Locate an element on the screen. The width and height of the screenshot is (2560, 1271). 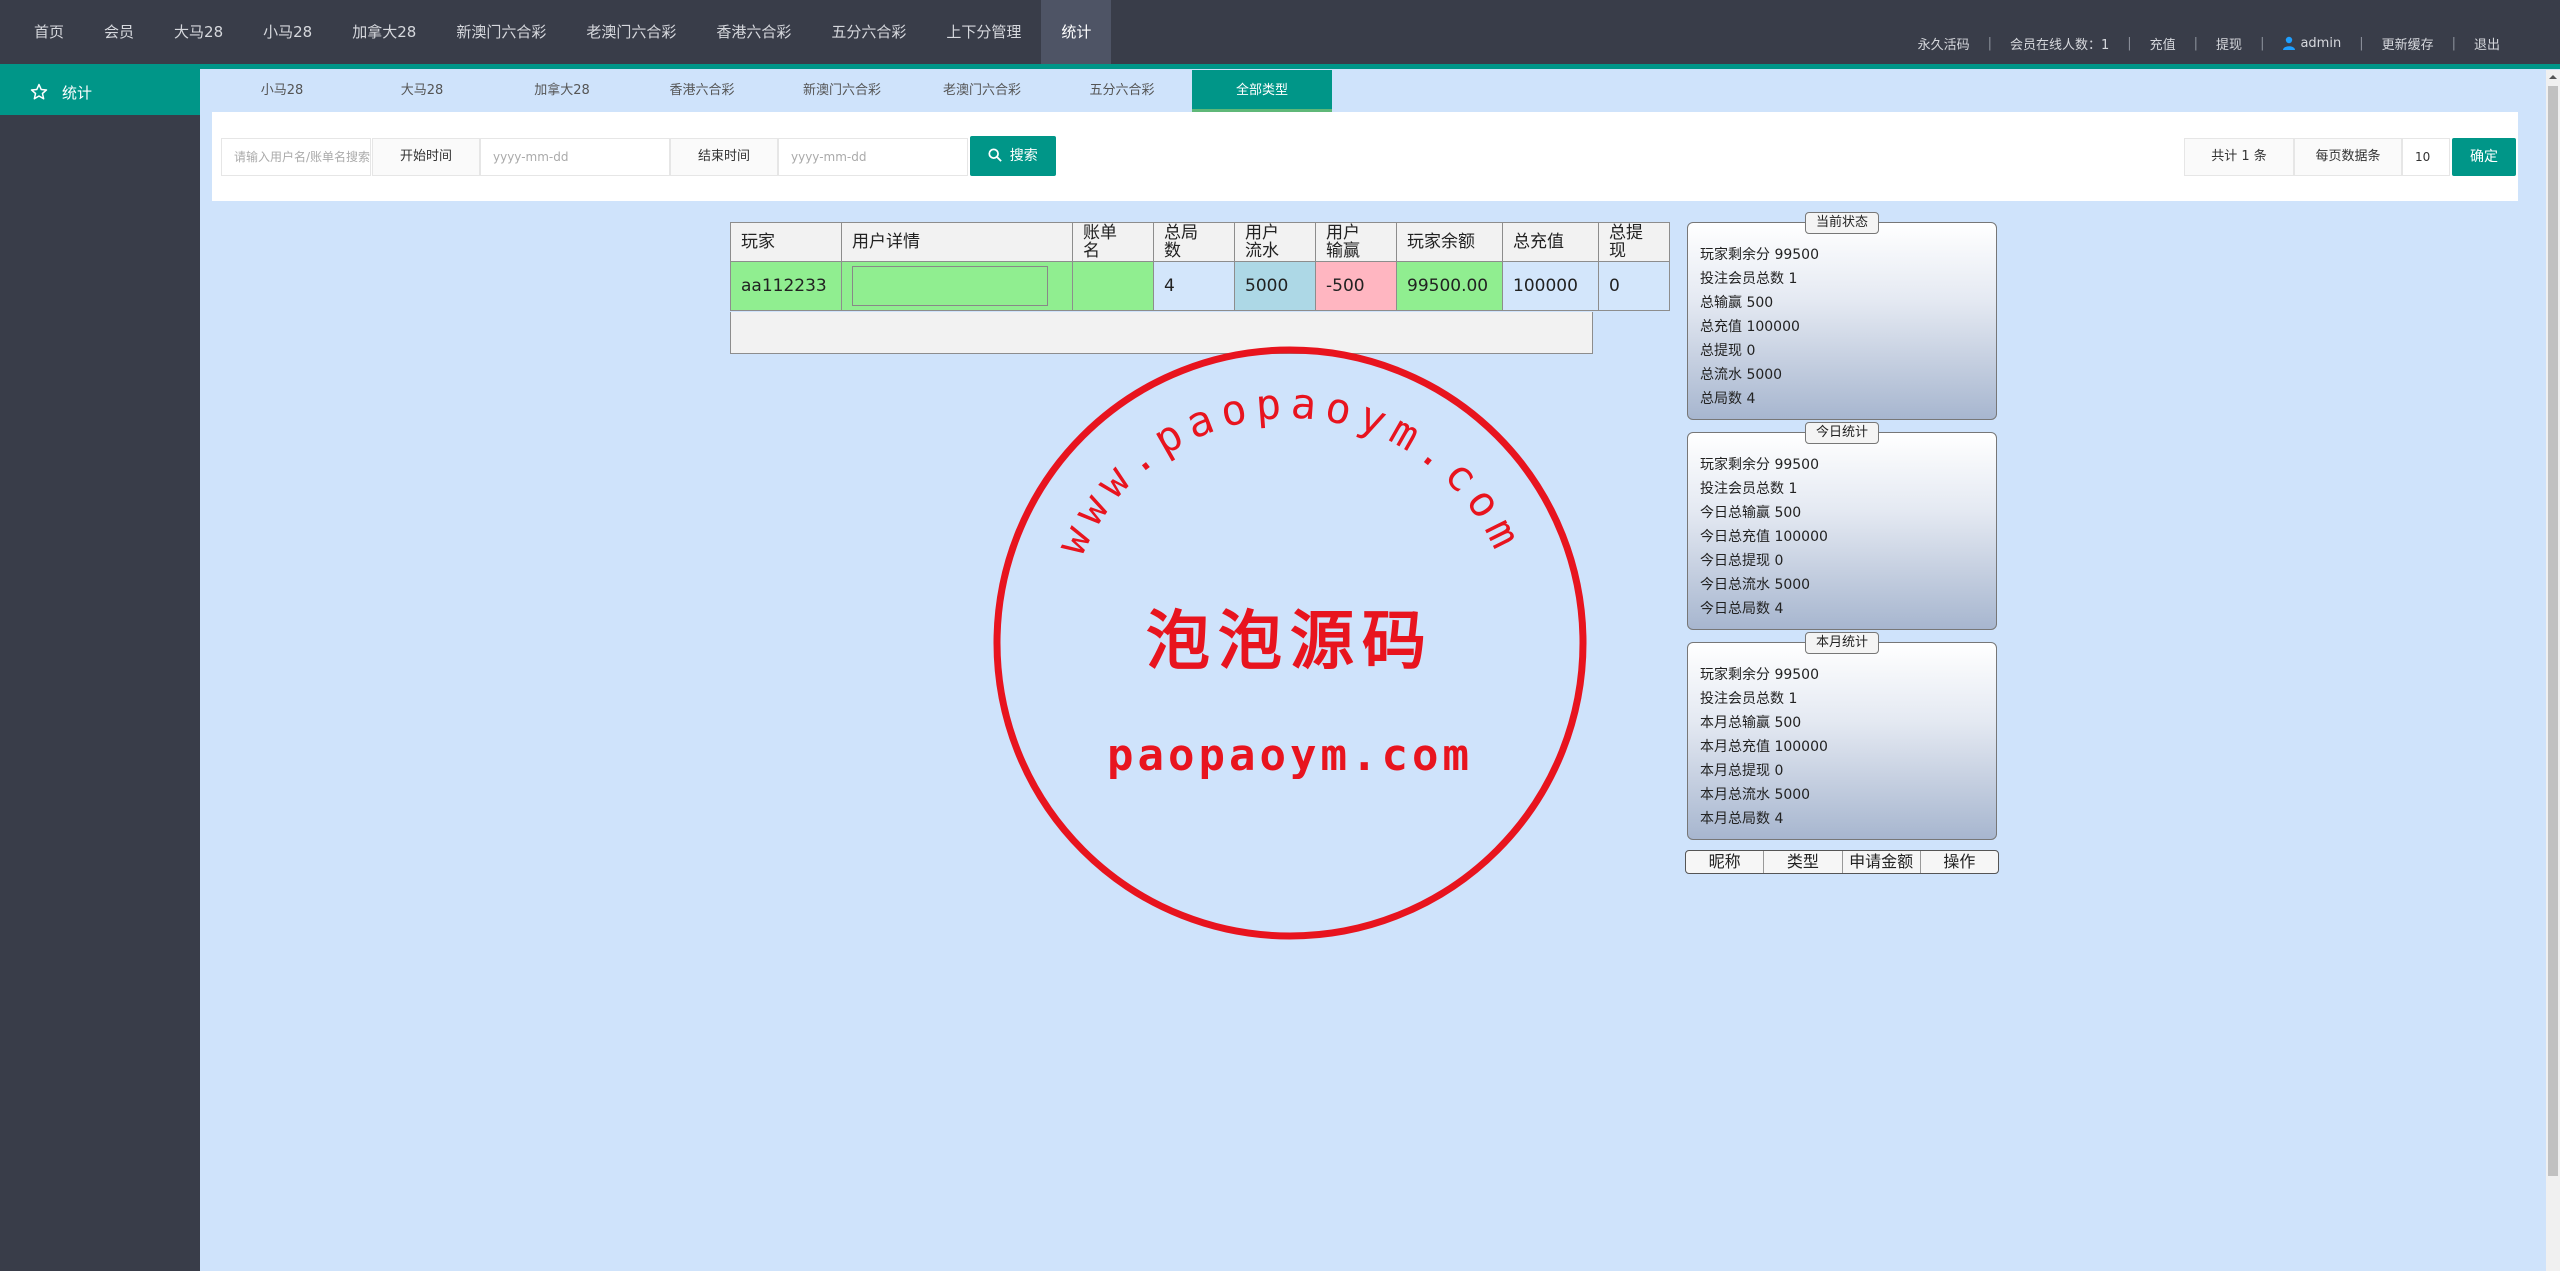
header-total-withdraw: 总提现 is located at coordinates (1634, 242).